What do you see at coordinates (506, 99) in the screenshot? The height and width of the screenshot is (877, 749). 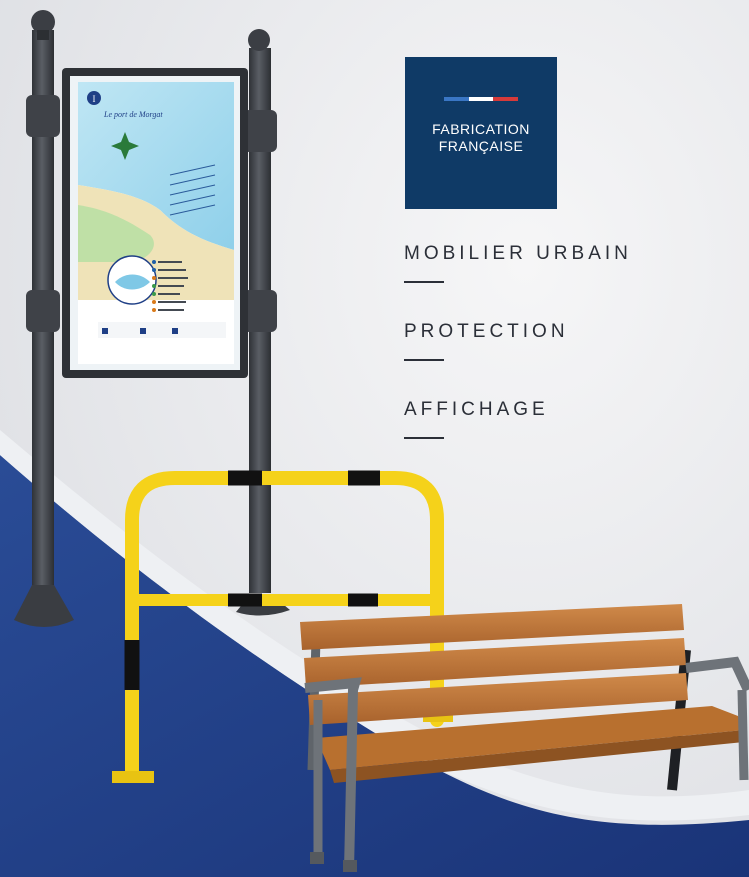 I see `flag-red` at bounding box center [506, 99].